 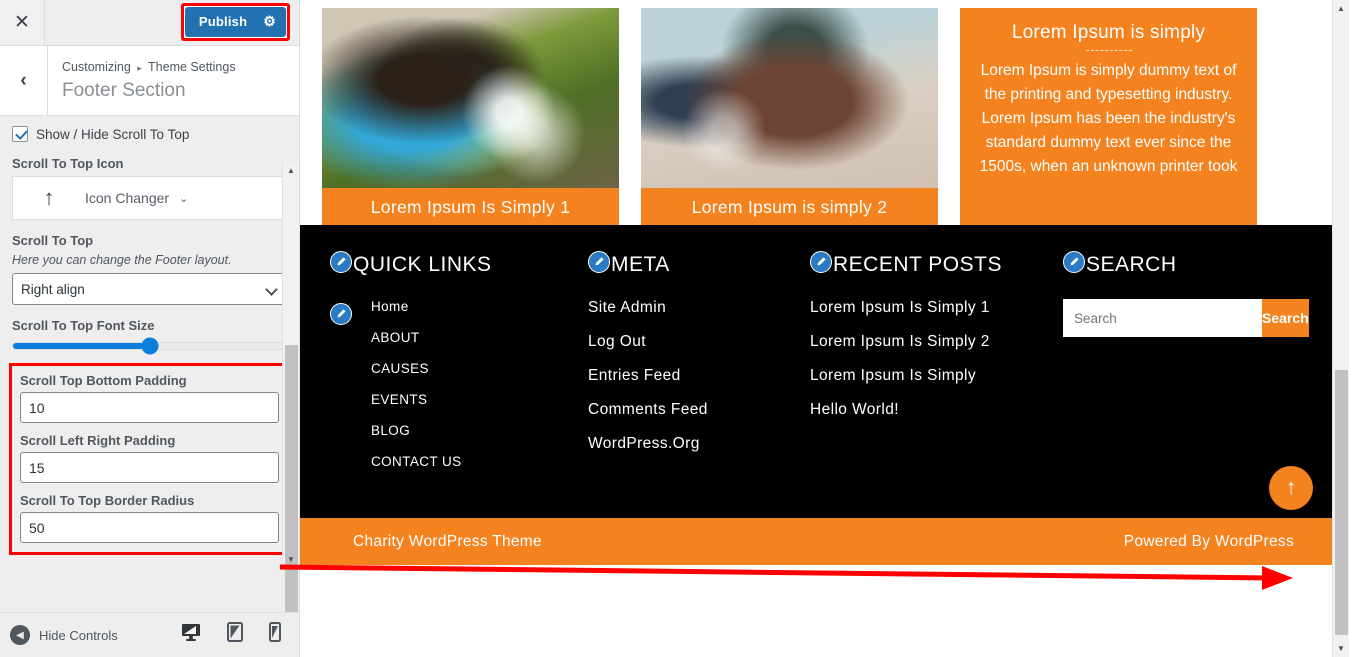 I want to click on hide-controls-label: Hide Controls, so click(x=78, y=635).